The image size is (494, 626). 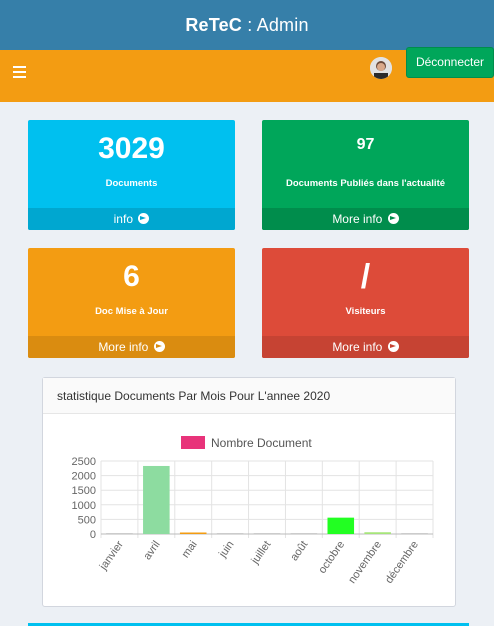 What do you see at coordinates (131, 148) in the screenshot?
I see `stat-value: 3029` at bounding box center [131, 148].